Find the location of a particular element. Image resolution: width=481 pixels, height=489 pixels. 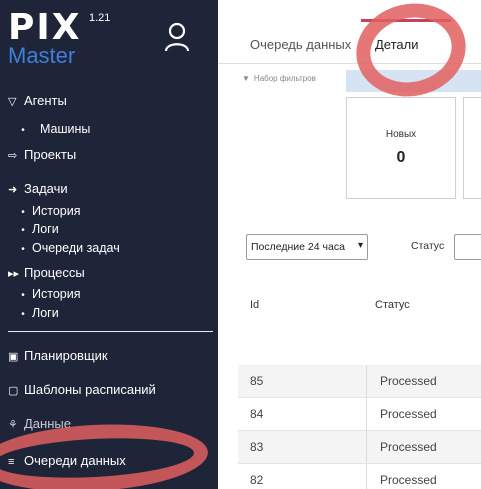

sidebar-item-projects: ⇨ Проекты is located at coordinates (42, 155).